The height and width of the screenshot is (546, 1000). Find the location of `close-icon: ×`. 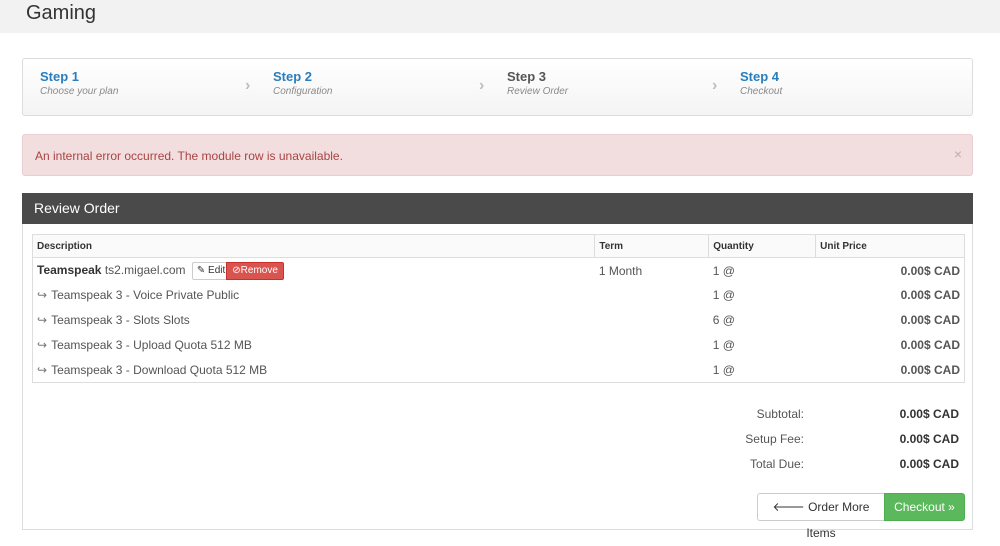

close-icon: × is located at coordinates (958, 154).